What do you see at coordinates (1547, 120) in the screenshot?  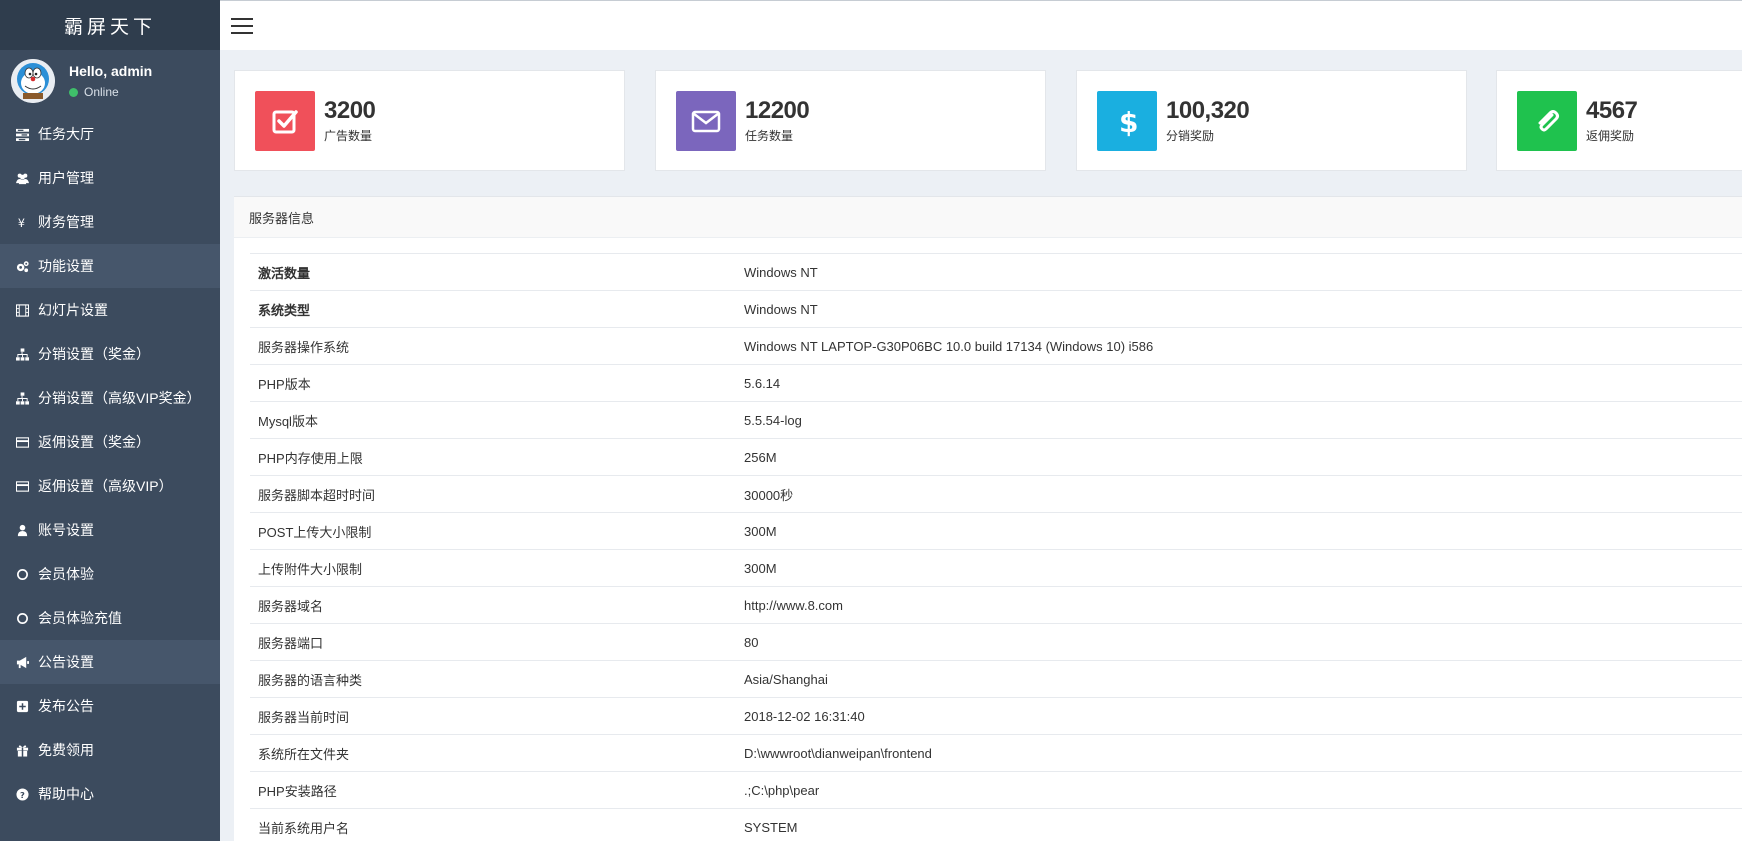 I see `paperclip-icon` at bounding box center [1547, 120].